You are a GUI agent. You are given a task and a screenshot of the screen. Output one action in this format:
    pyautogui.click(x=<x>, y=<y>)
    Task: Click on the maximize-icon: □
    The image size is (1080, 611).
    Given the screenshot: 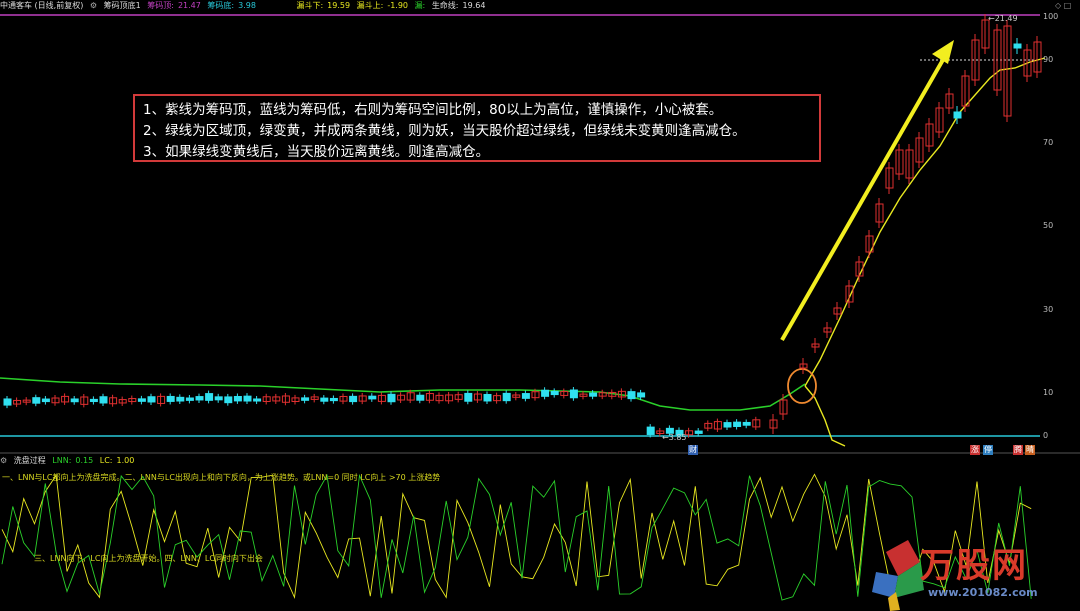 What is the action you would take?
    pyautogui.click(x=1068, y=5)
    